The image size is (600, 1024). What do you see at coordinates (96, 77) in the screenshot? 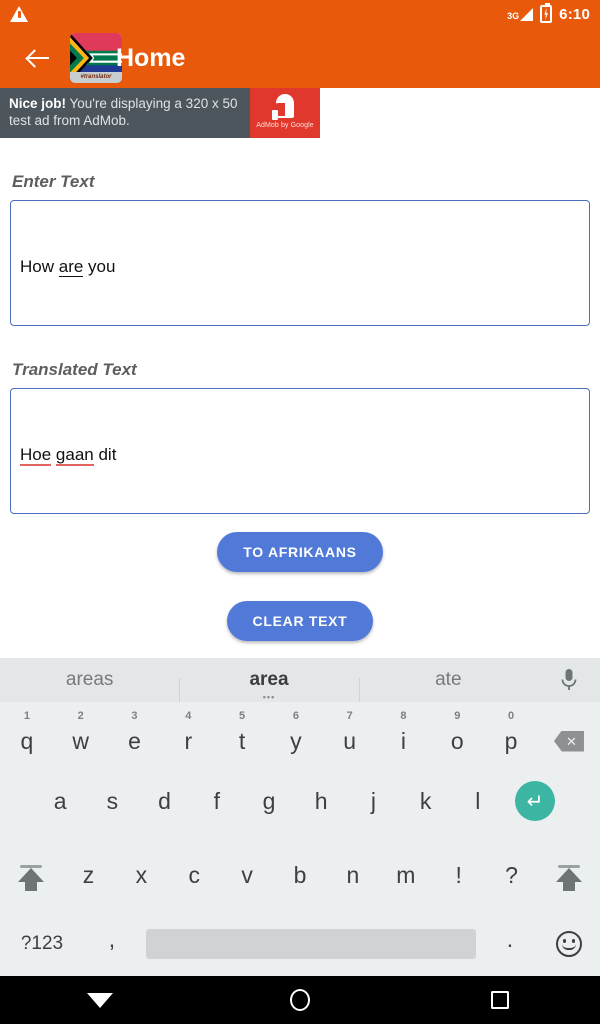
I see `app-icon-tag: #translator` at bounding box center [96, 77].